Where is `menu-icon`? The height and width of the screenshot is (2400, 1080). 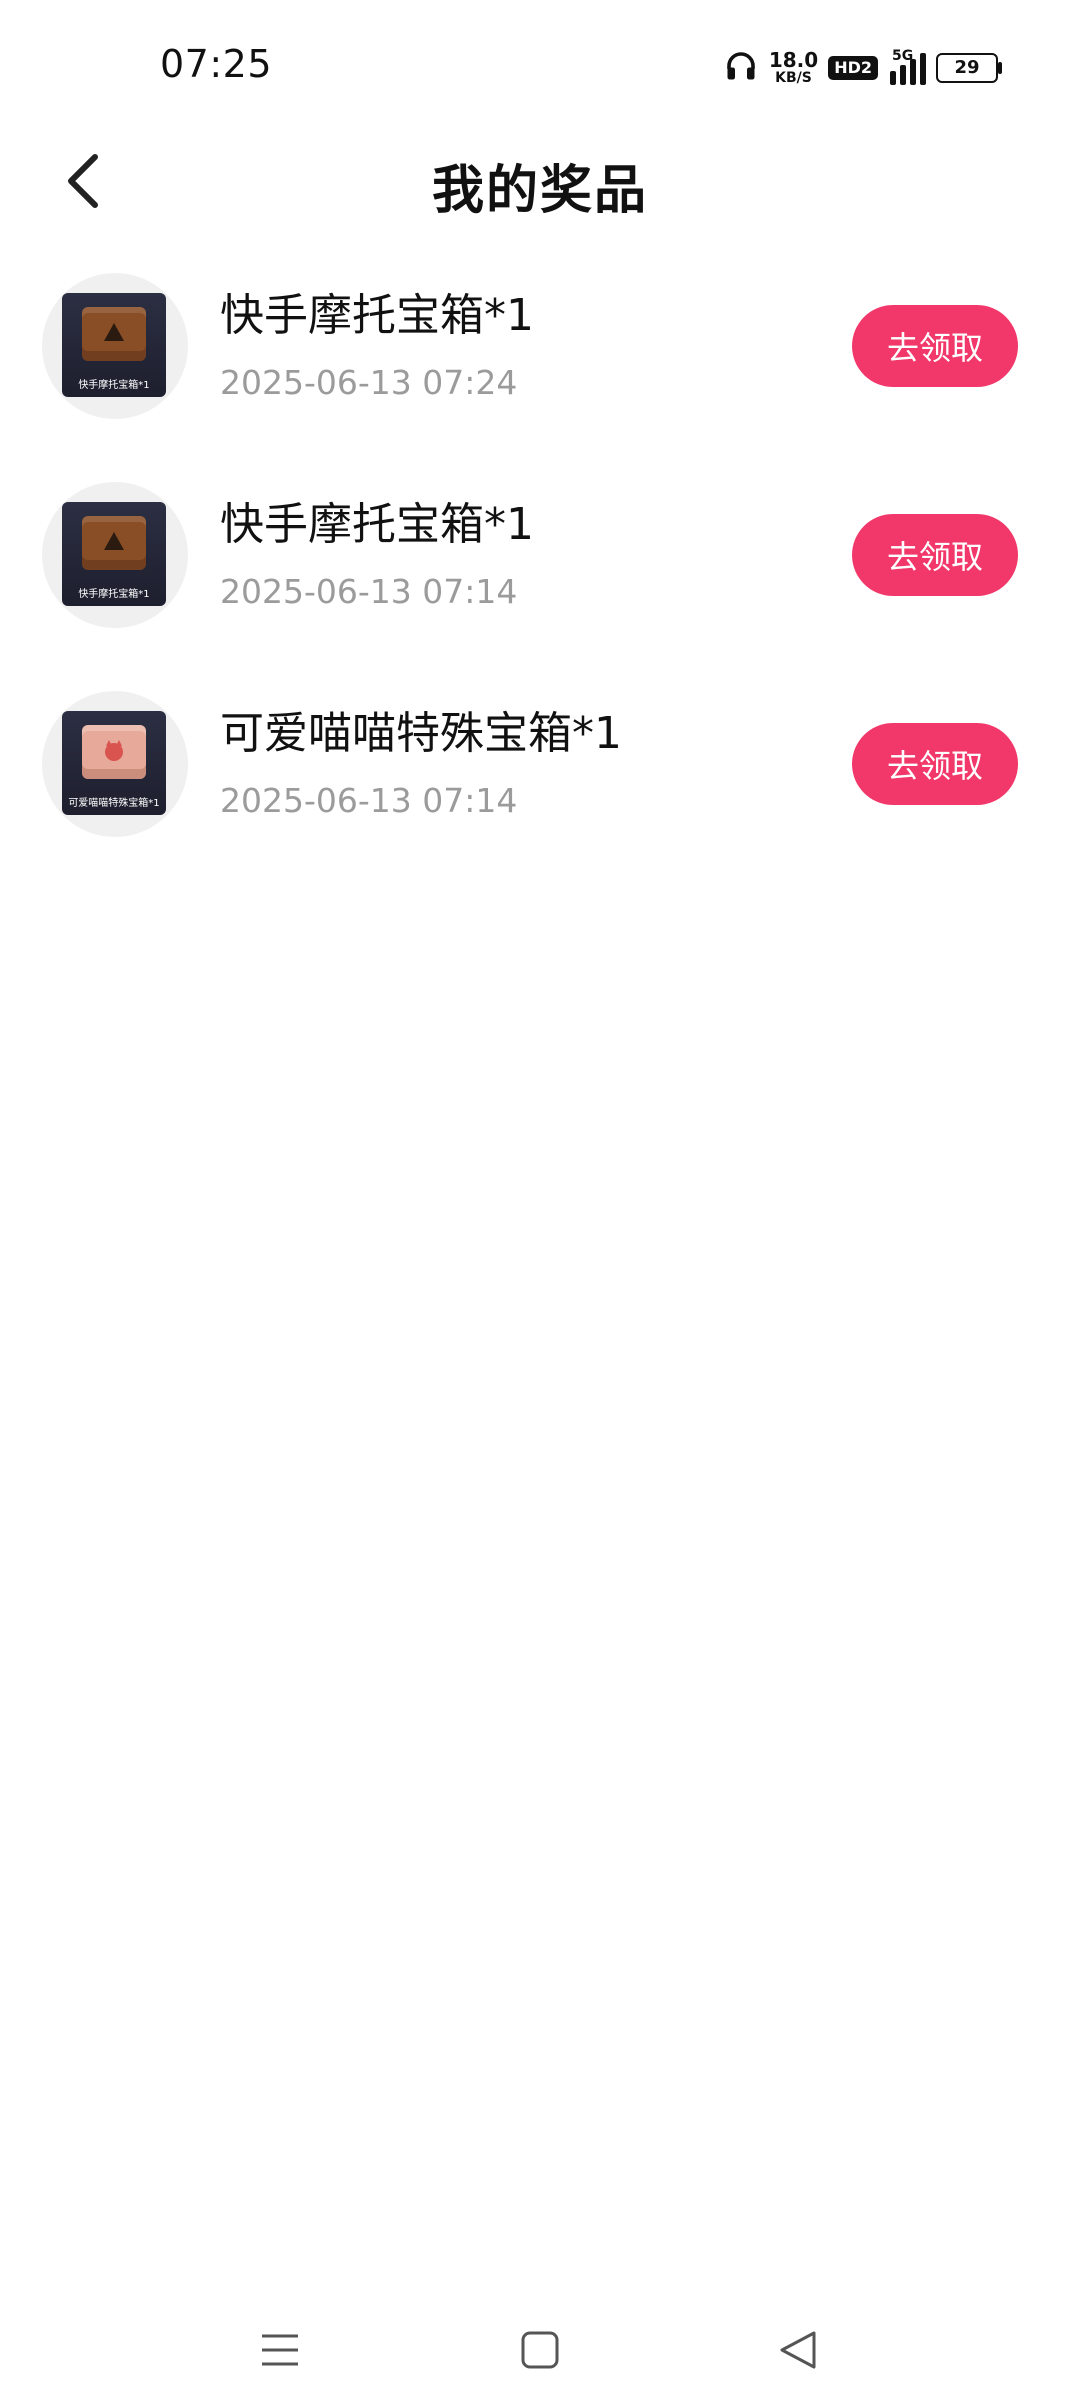 menu-icon is located at coordinates (280, 2350).